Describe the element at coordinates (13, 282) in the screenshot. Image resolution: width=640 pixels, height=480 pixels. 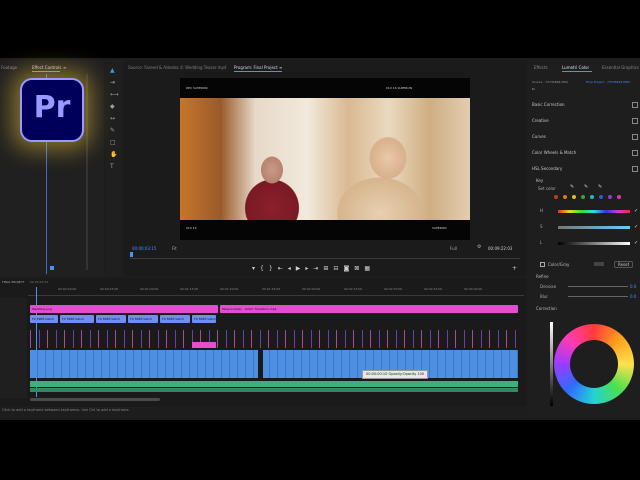
I see `sequence-name: FINAL PROJECT` at that location.